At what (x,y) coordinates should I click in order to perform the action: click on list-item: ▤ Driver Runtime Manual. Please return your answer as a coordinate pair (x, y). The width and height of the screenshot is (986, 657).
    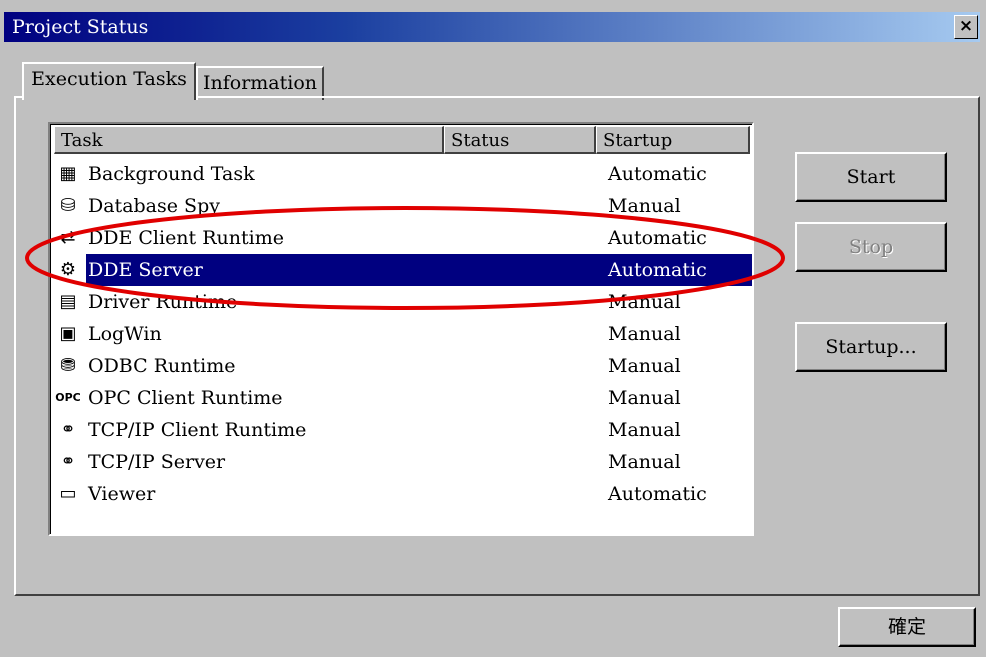
    Looking at the image, I should click on (402, 302).